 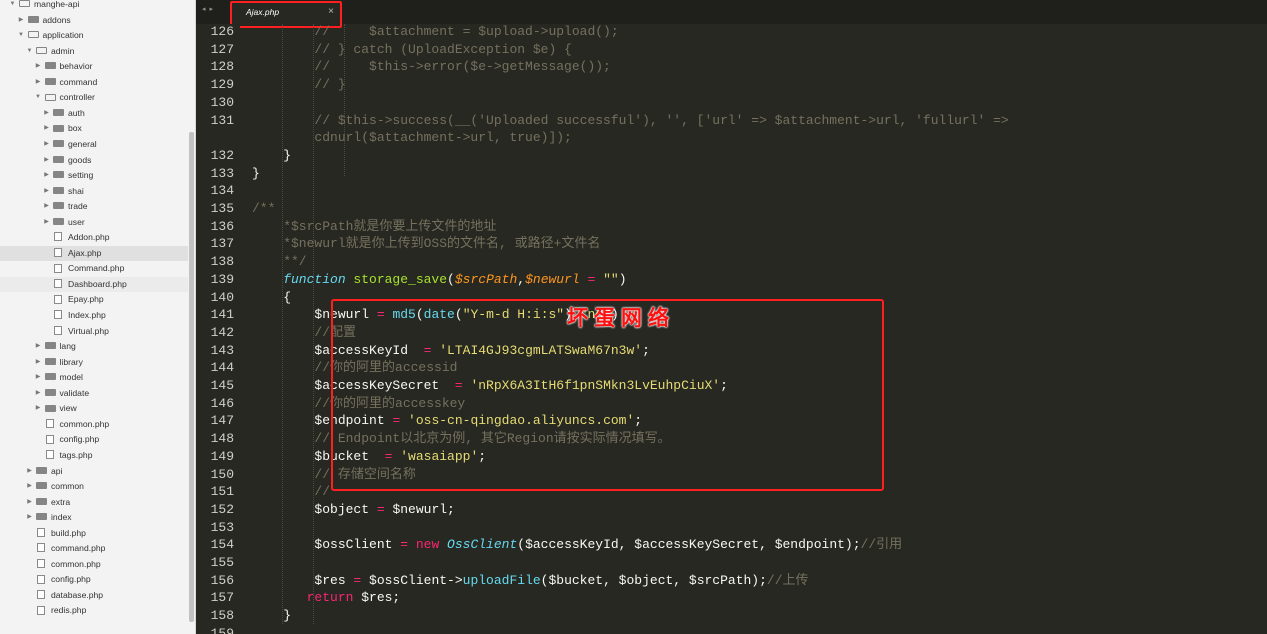 What do you see at coordinates (71, 361) in the screenshot?
I see `tree-item-label: library` at bounding box center [71, 361].